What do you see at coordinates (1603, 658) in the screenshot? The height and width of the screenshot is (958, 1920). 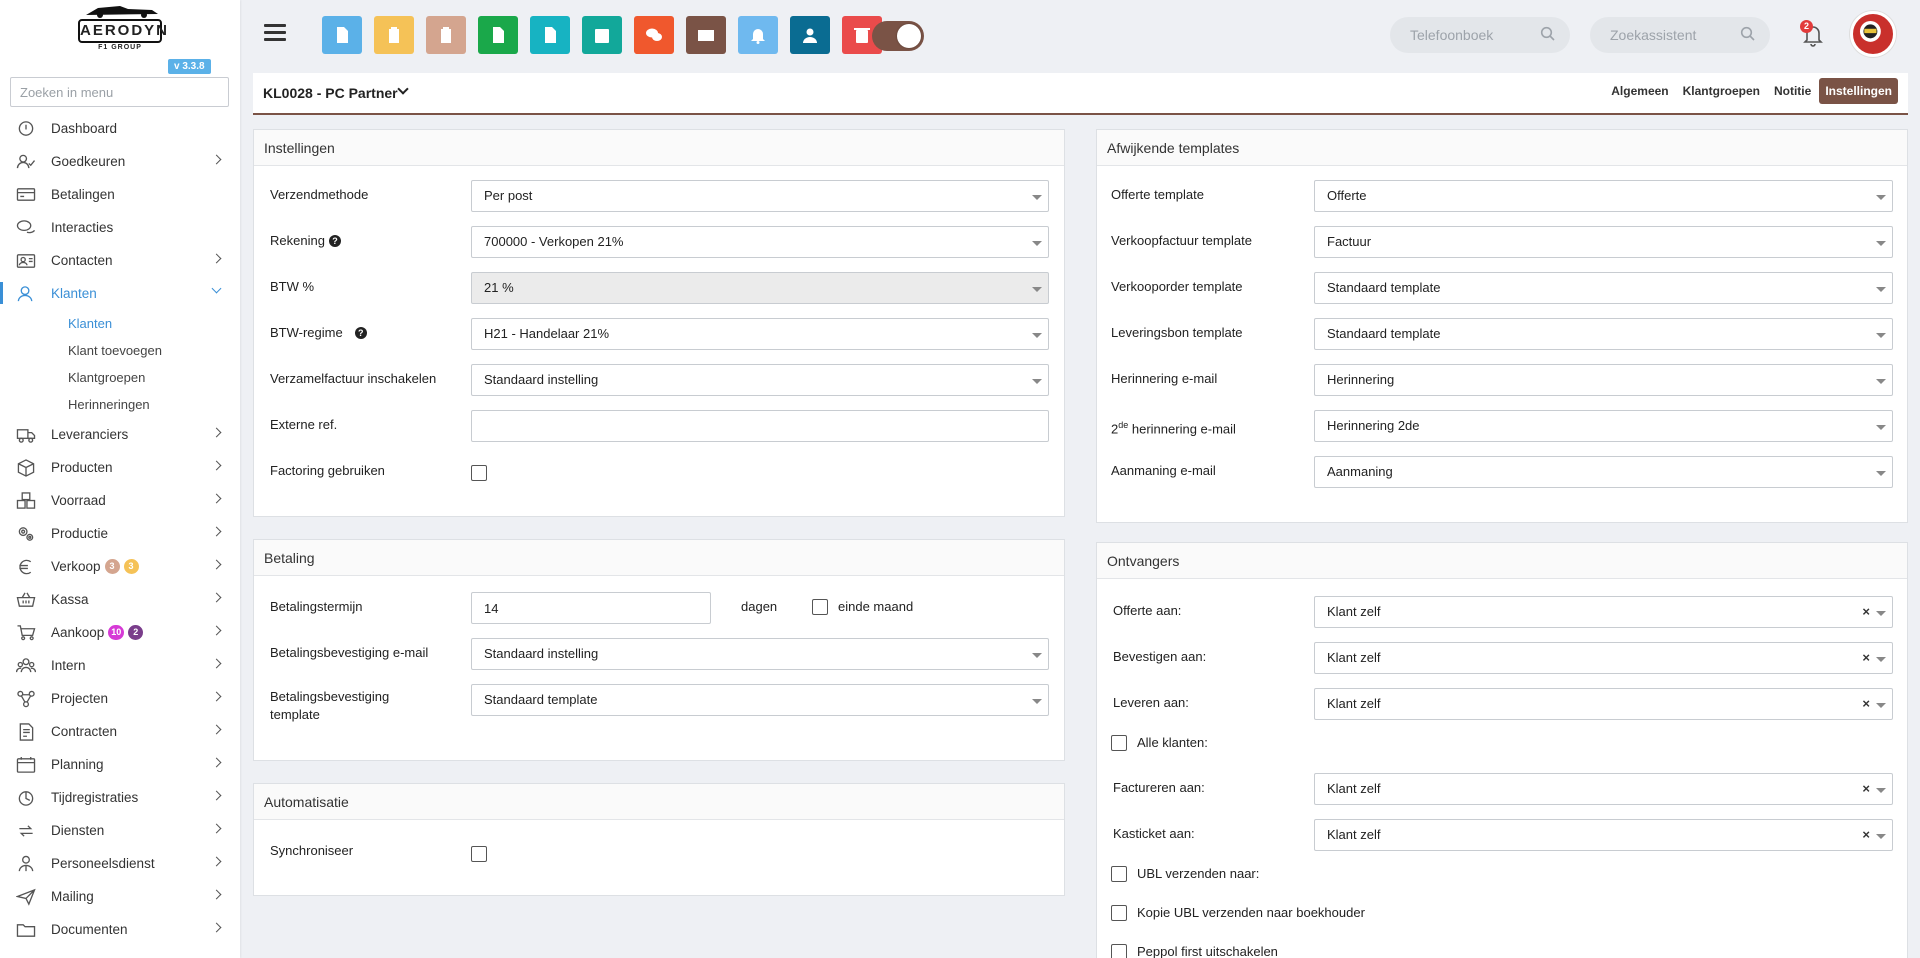 I see `confirm-recipient-select: Klant zelf ×` at bounding box center [1603, 658].